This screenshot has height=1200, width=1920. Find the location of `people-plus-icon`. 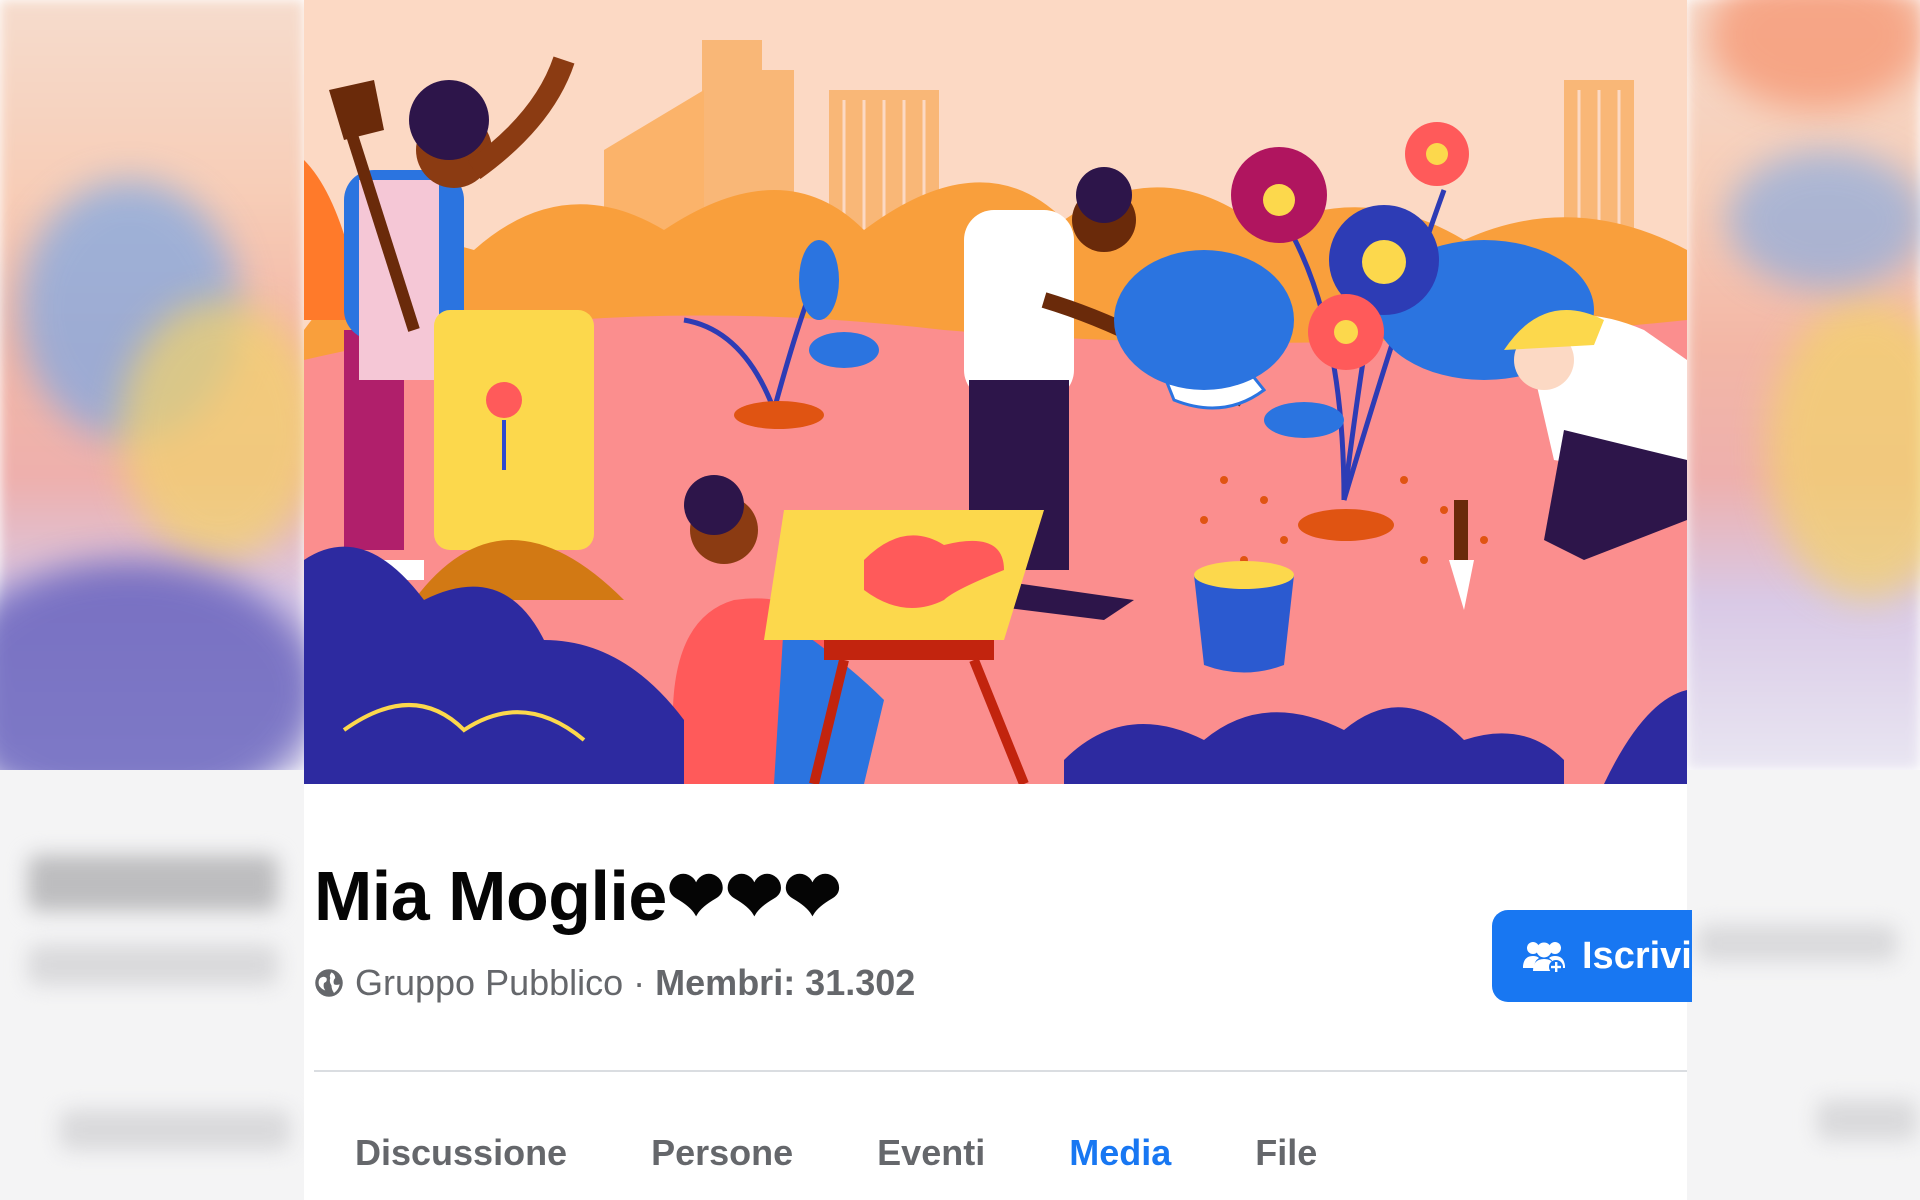

people-plus-icon is located at coordinates (1544, 958).